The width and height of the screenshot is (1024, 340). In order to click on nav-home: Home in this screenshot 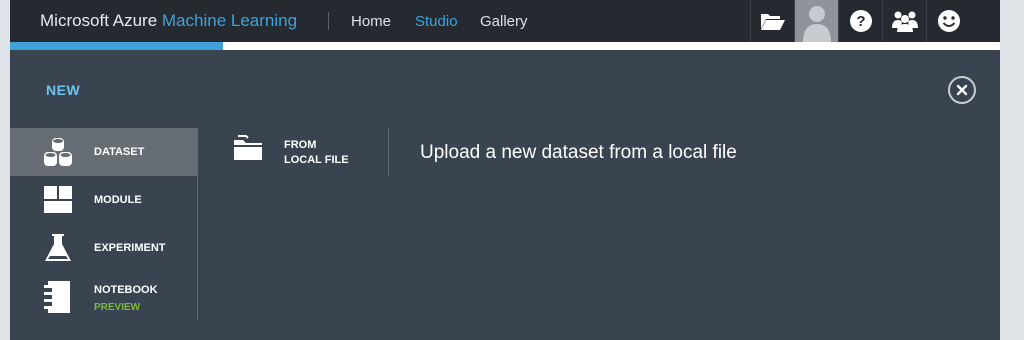, I will do `click(371, 21)`.